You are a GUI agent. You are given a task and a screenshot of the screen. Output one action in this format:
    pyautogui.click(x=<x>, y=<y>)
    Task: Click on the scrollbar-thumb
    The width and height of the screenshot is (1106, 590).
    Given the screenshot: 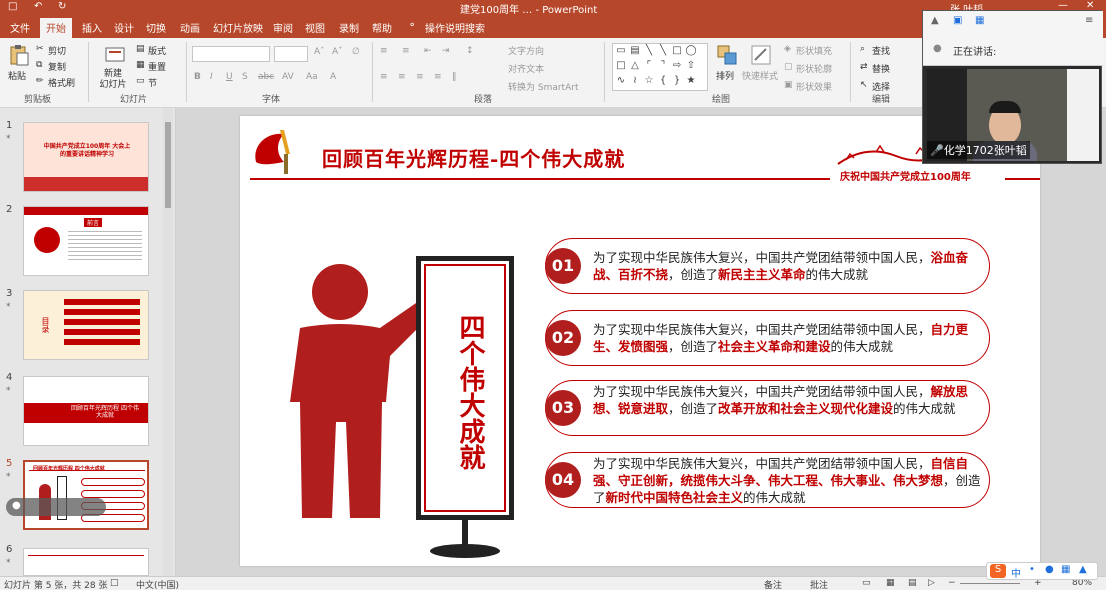 What is the action you would take?
    pyautogui.click(x=168, y=165)
    